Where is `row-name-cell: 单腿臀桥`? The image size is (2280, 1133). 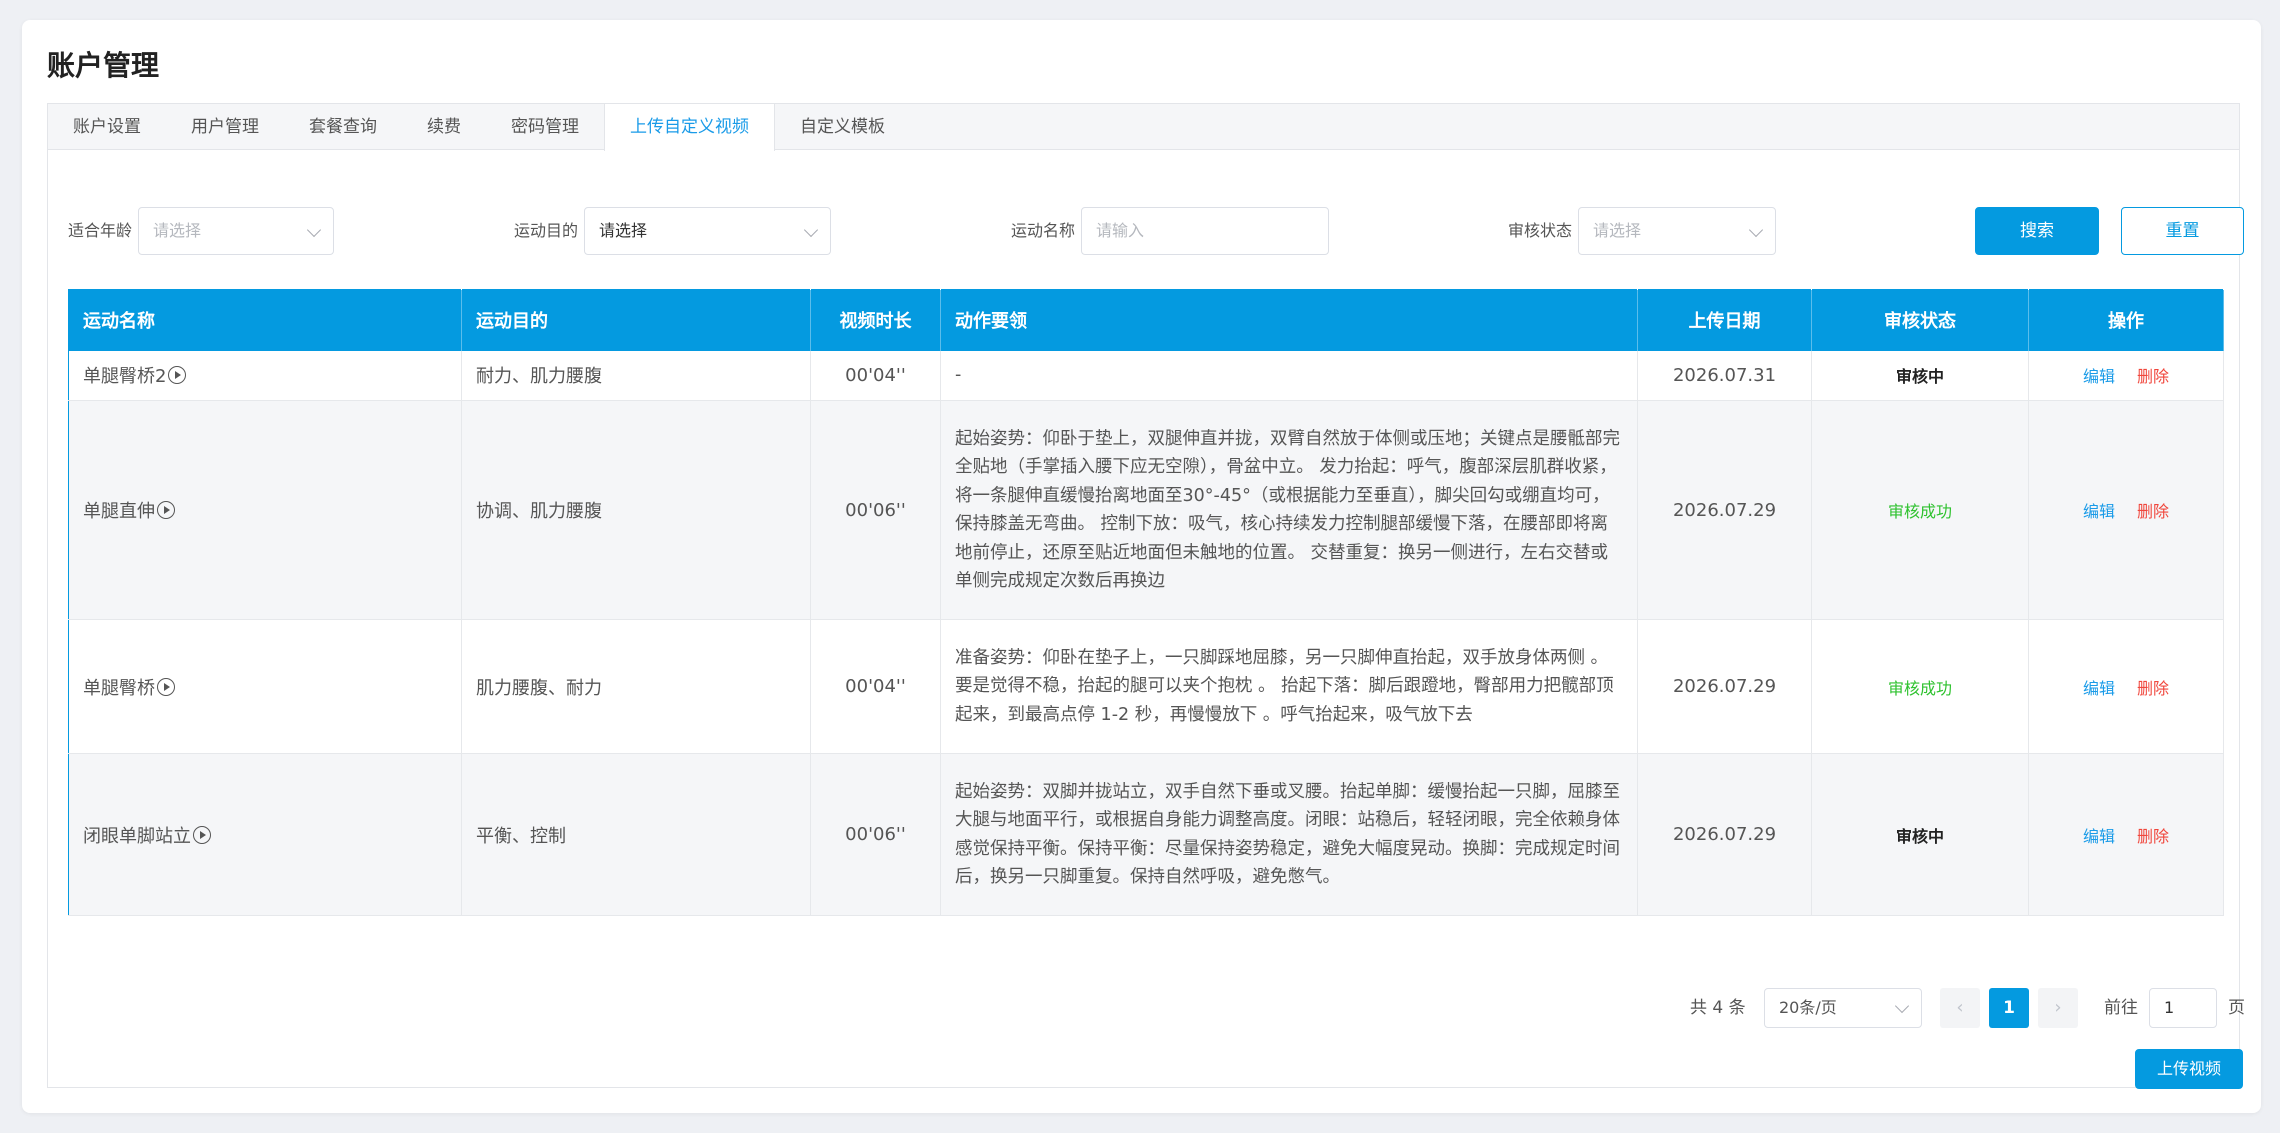 row-name-cell: 单腿臀桥 is located at coordinates (265, 686).